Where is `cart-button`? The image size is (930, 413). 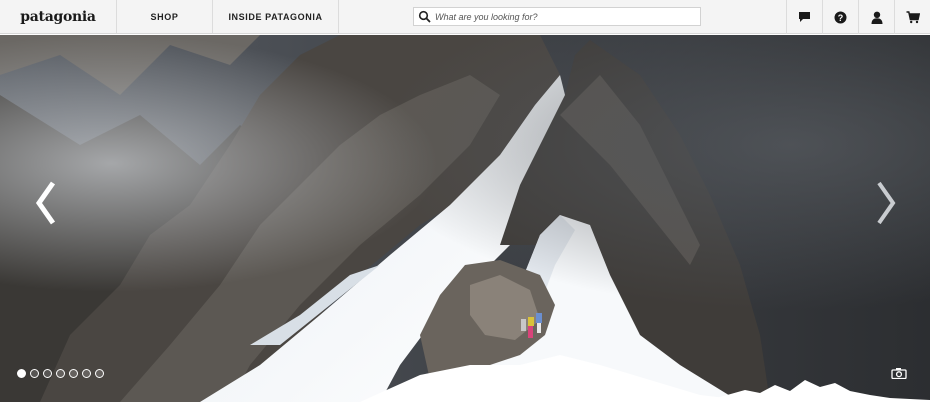 cart-button is located at coordinates (912, 17).